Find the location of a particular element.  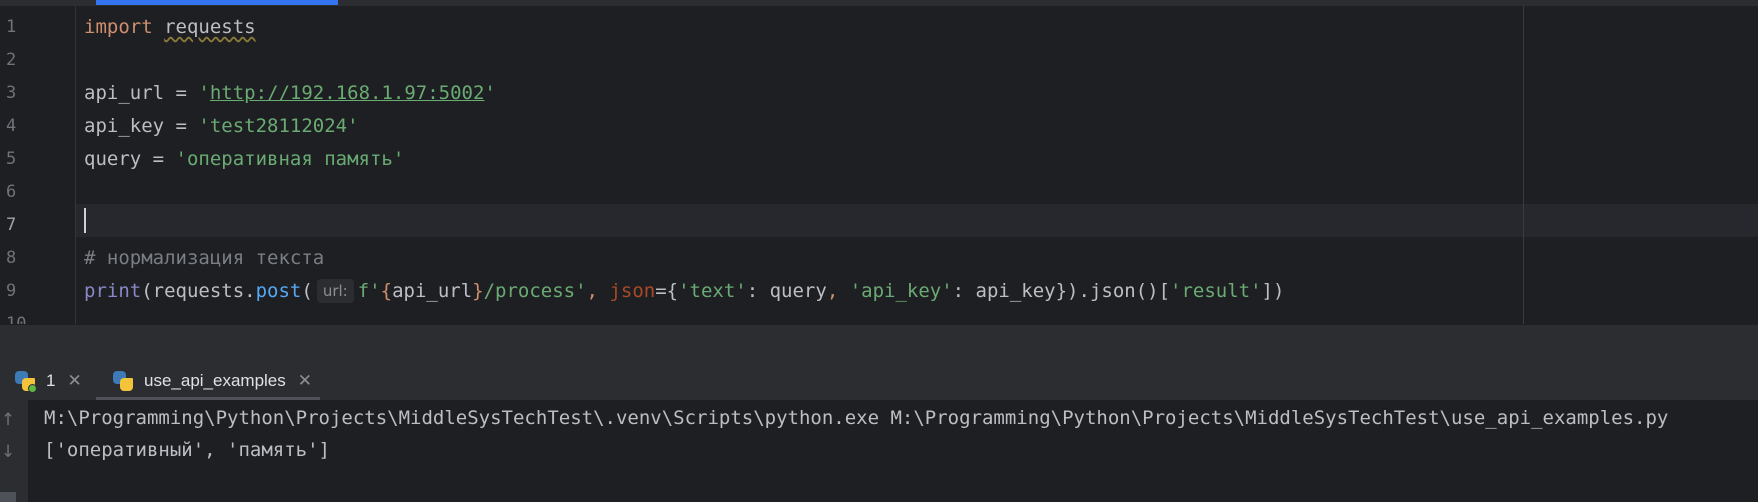

code-line-1: import requests is located at coordinates (170, 27).